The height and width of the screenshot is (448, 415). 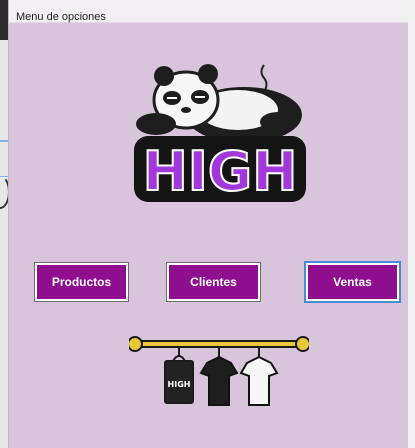 I want to click on black-shirt-icon, so click(x=219, y=380).